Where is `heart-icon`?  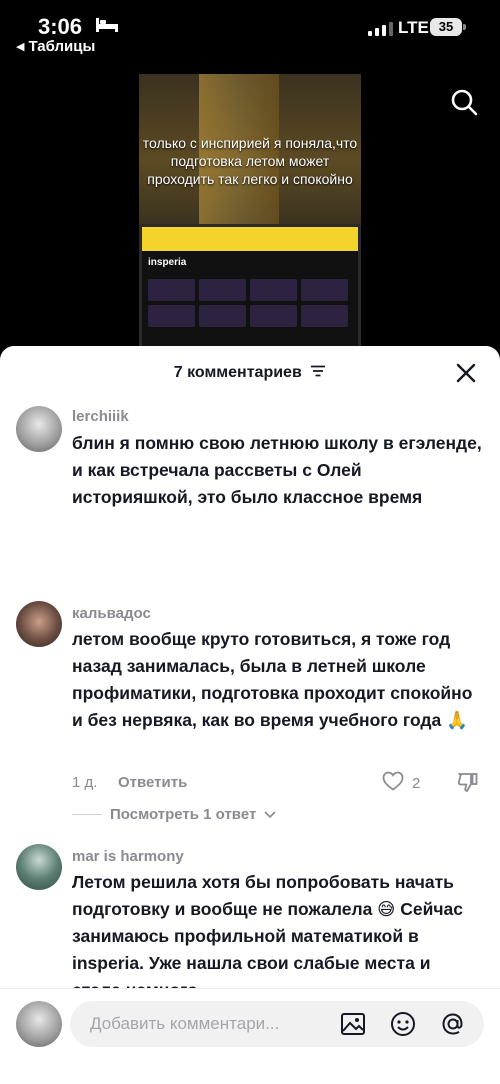 heart-icon is located at coordinates (393, 783).